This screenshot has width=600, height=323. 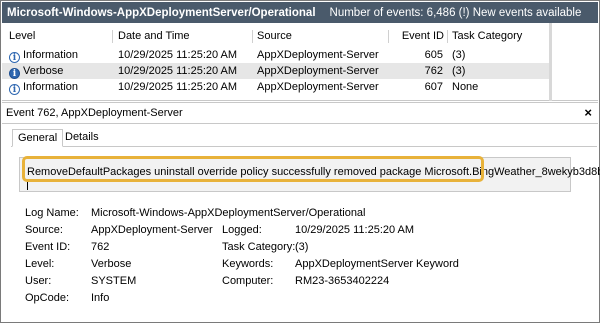 I want to click on user-value: SYSTEM, so click(x=114, y=281).